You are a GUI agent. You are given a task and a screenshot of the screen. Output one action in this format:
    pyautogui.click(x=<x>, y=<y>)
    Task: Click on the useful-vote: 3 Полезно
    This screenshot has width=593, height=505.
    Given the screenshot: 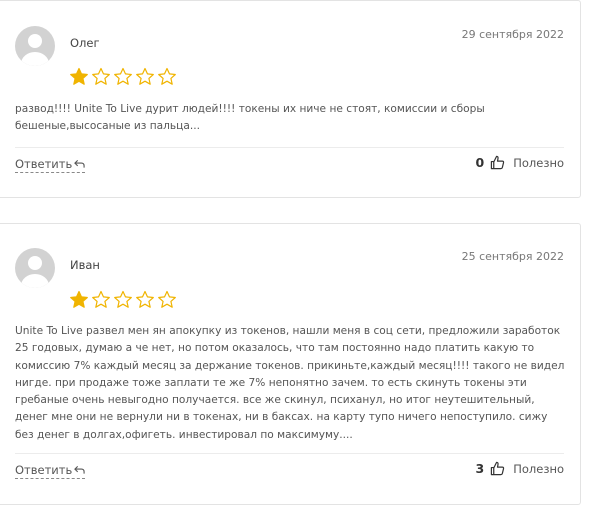 What is the action you would take?
    pyautogui.click(x=520, y=468)
    